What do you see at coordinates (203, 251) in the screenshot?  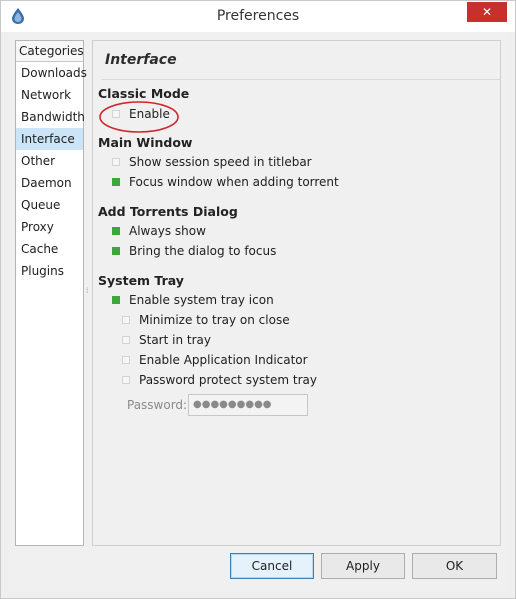 I see `checkbox-label: Bring the dialog to focus` at bounding box center [203, 251].